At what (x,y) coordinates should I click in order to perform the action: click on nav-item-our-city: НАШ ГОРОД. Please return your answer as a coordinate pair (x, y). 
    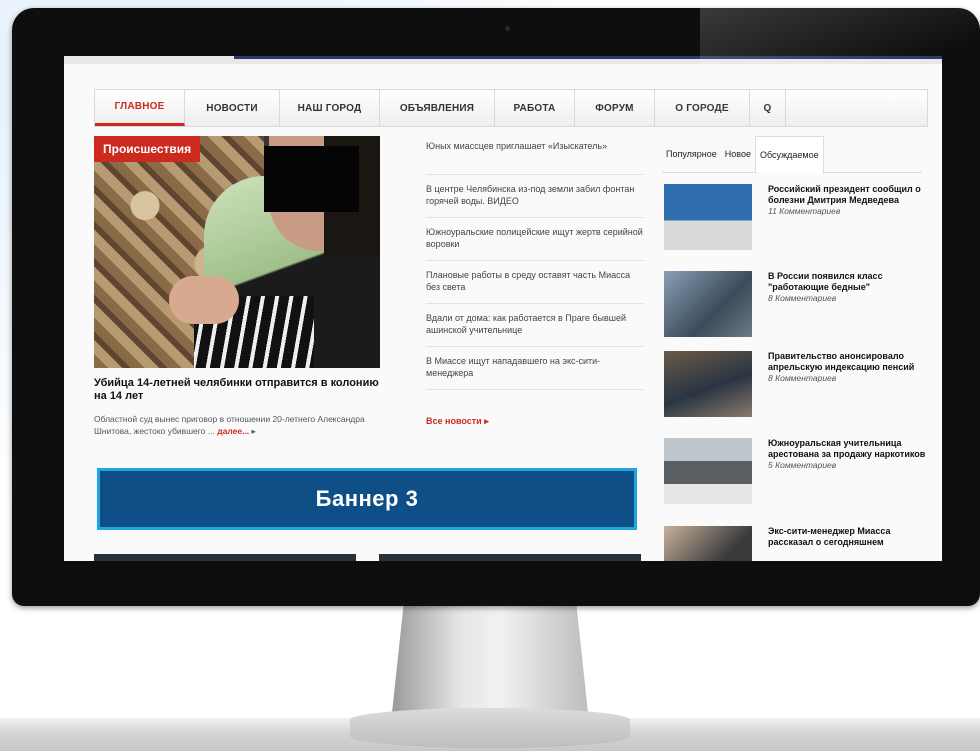
    Looking at the image, I should click on (330, 108).